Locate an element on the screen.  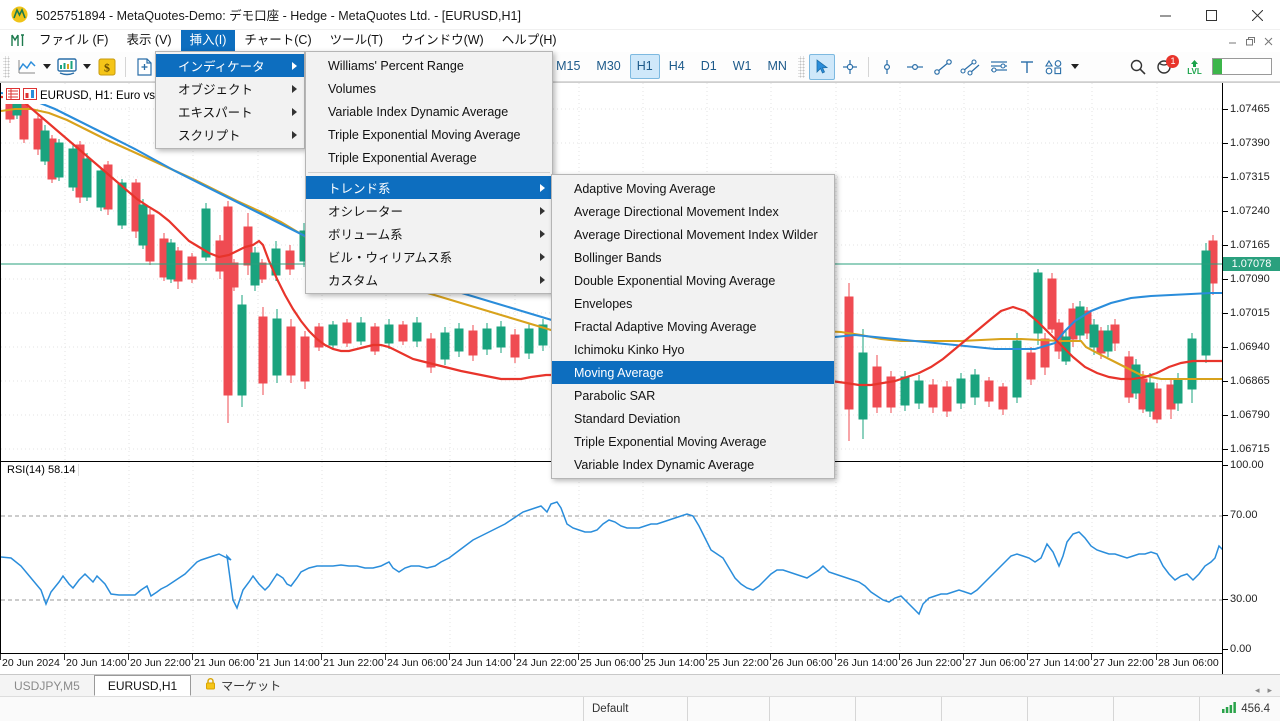
menu-item-bill-williams: ビル・ウィリアムス系 is located at coordinates (429, 256).